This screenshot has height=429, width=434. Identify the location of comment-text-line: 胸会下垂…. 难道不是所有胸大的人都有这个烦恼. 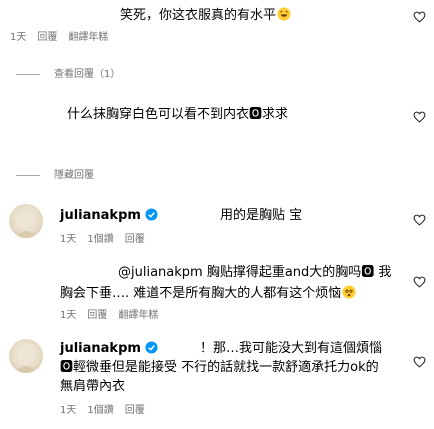
(208, 293).